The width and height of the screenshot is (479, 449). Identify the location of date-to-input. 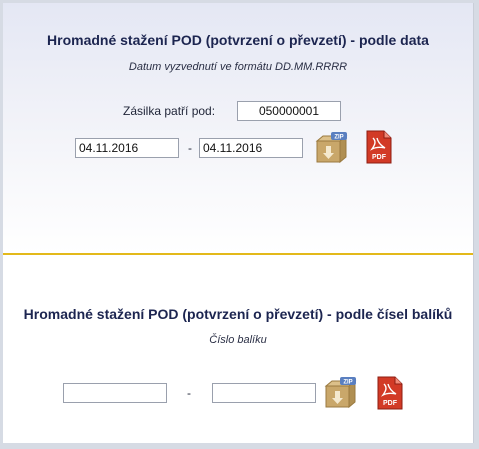
(251, 148).